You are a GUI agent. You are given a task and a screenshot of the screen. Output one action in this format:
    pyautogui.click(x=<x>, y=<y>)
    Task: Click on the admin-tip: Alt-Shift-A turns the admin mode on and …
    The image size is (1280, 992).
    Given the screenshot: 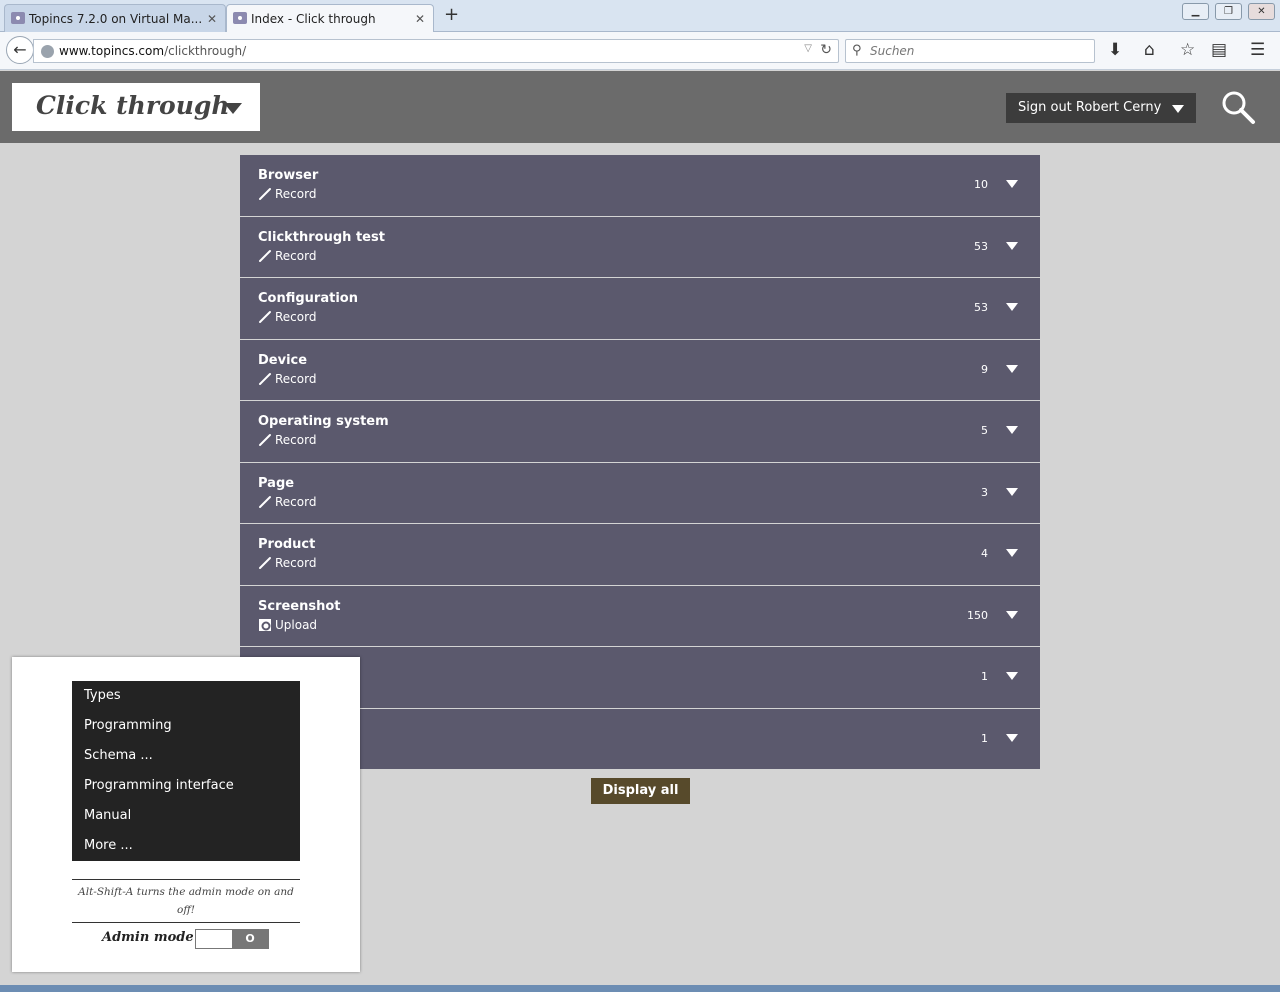 What is the action you would take?
    pyautogui.click(x=186, y=901)
    